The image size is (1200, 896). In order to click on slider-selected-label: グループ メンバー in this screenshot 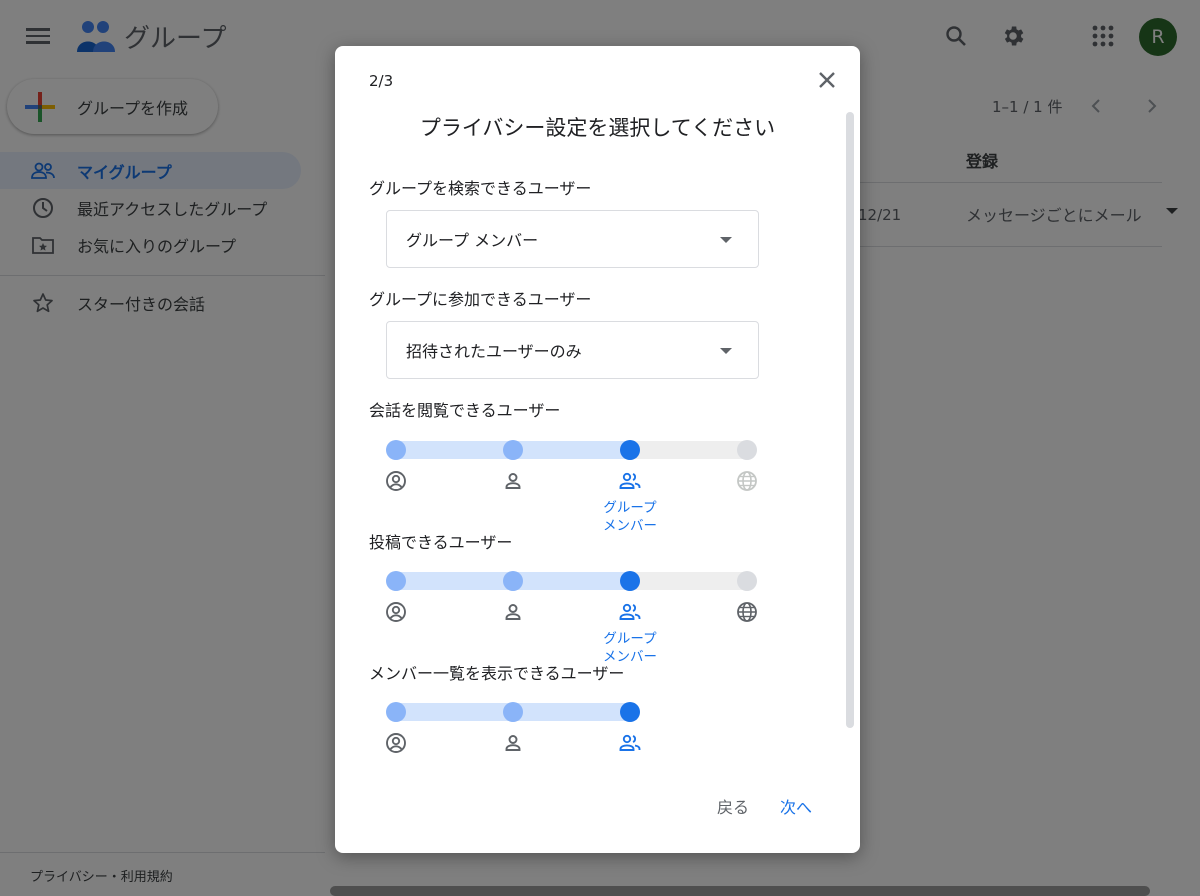, I will do `click(630, 517)`.